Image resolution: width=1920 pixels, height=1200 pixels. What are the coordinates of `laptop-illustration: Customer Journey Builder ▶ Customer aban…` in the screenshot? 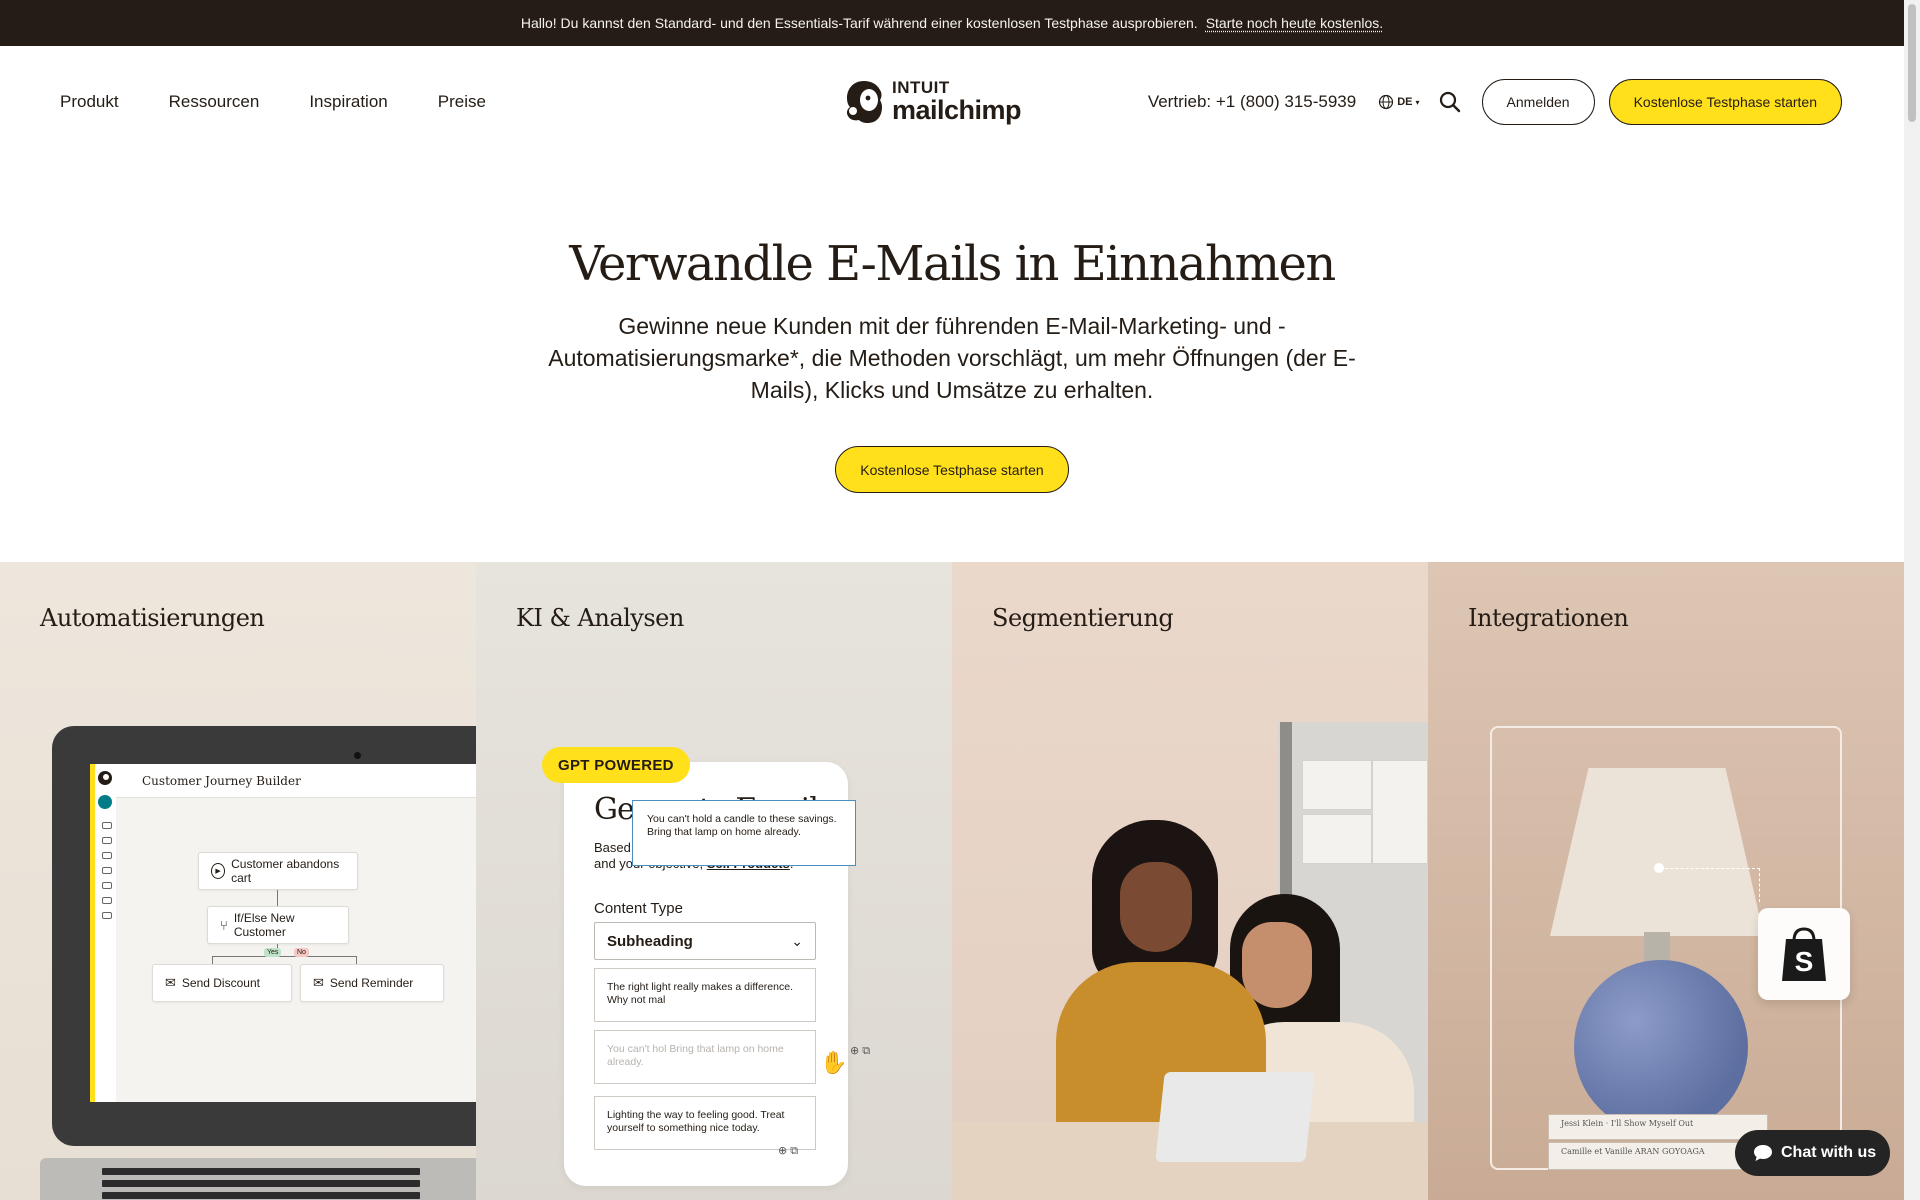 It's located at (264, 936).